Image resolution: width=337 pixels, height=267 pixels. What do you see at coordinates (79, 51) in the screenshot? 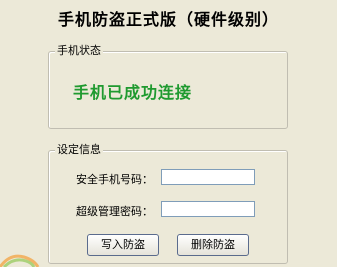
I see `phone-status-legend: 手机状态` at bounding box center [79, 51].